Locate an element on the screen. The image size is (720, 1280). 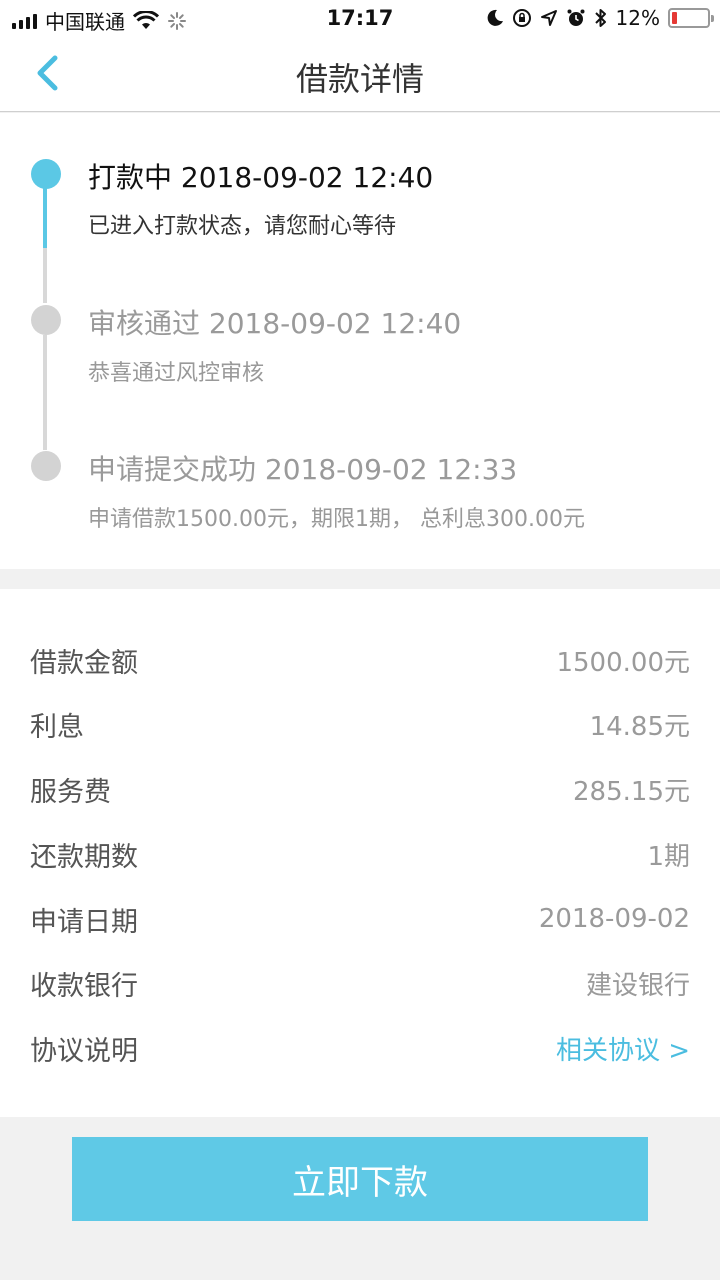
status-bar: 中国联通 17:17 12% is located at coordinates (360, 19).